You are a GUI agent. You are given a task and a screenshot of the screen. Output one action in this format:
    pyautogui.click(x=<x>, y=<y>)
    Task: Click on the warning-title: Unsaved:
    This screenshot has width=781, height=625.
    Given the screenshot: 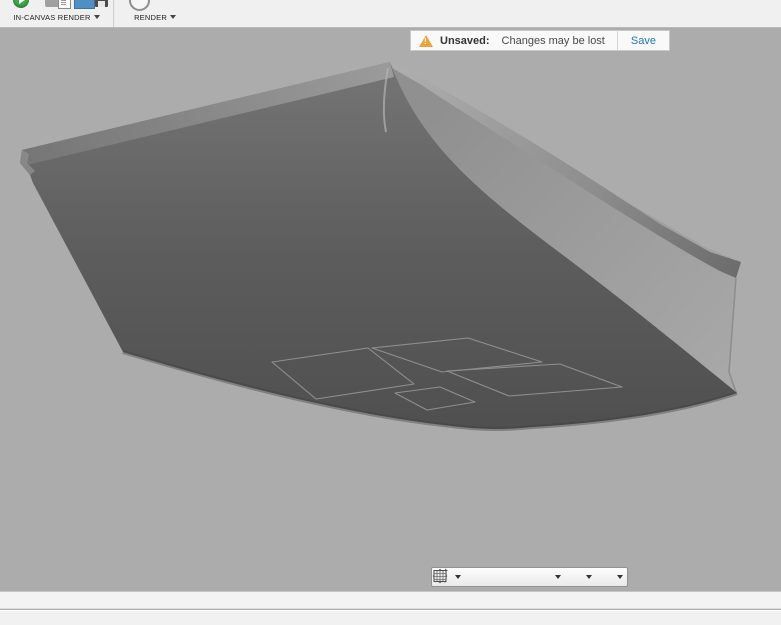 What is the action you would take?
    pyautogui.click(x=465, y=40)
    